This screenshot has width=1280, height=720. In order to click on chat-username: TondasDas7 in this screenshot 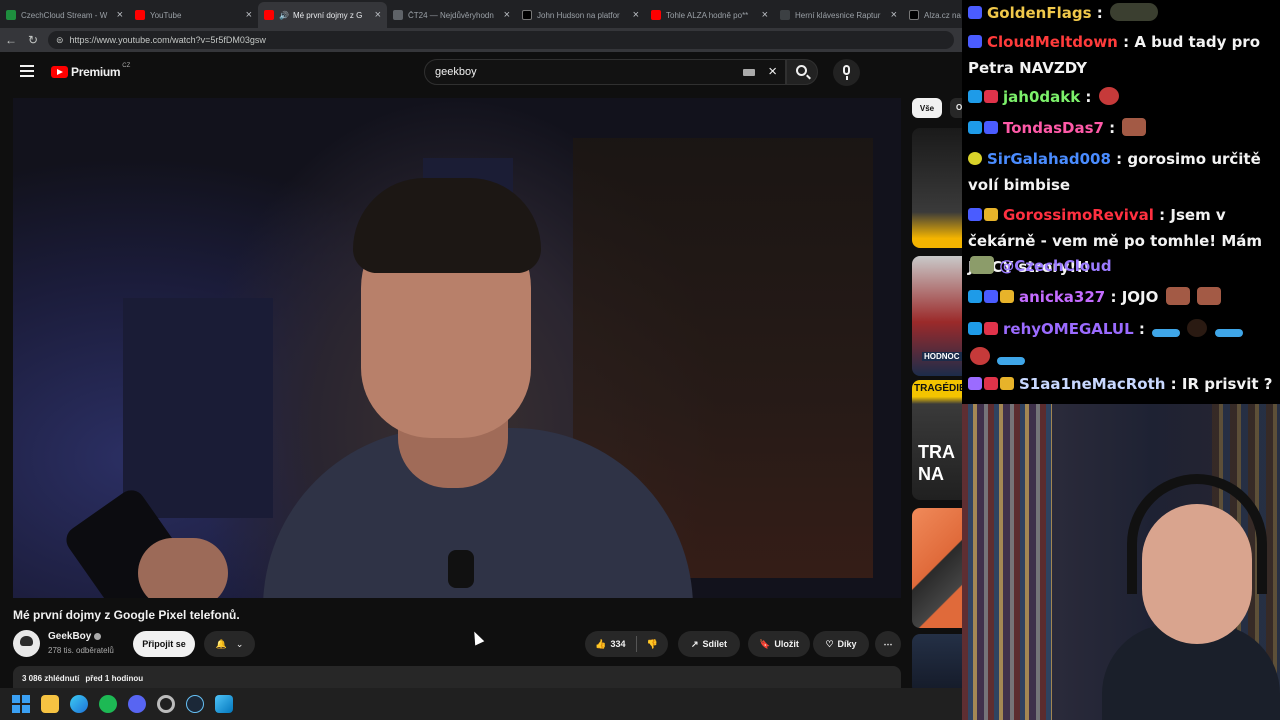, I will do `click(1053, 128)`.